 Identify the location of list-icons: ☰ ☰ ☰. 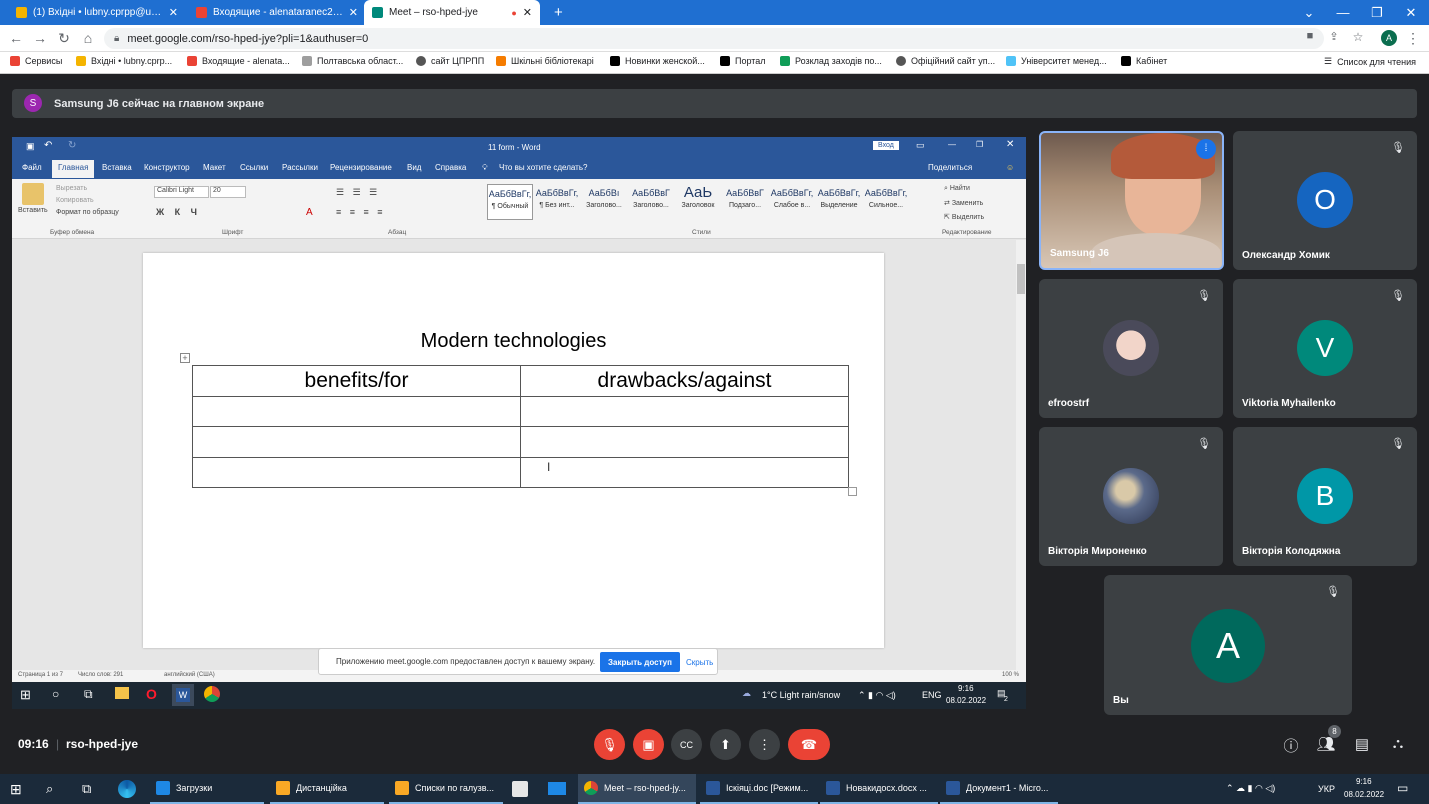
(358, 192).